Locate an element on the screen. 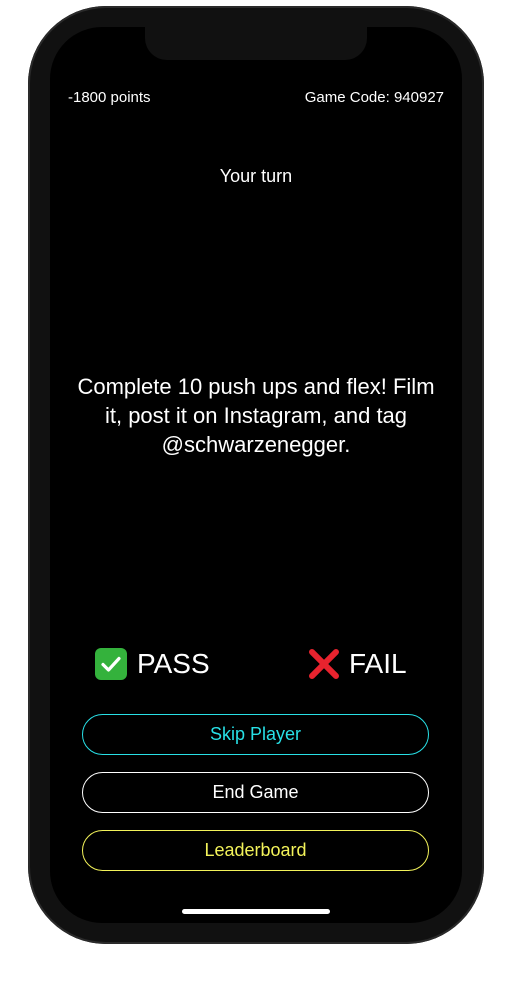 The image size is (512, 988). points-label: -1800 points is located at coordinates (109, 97).